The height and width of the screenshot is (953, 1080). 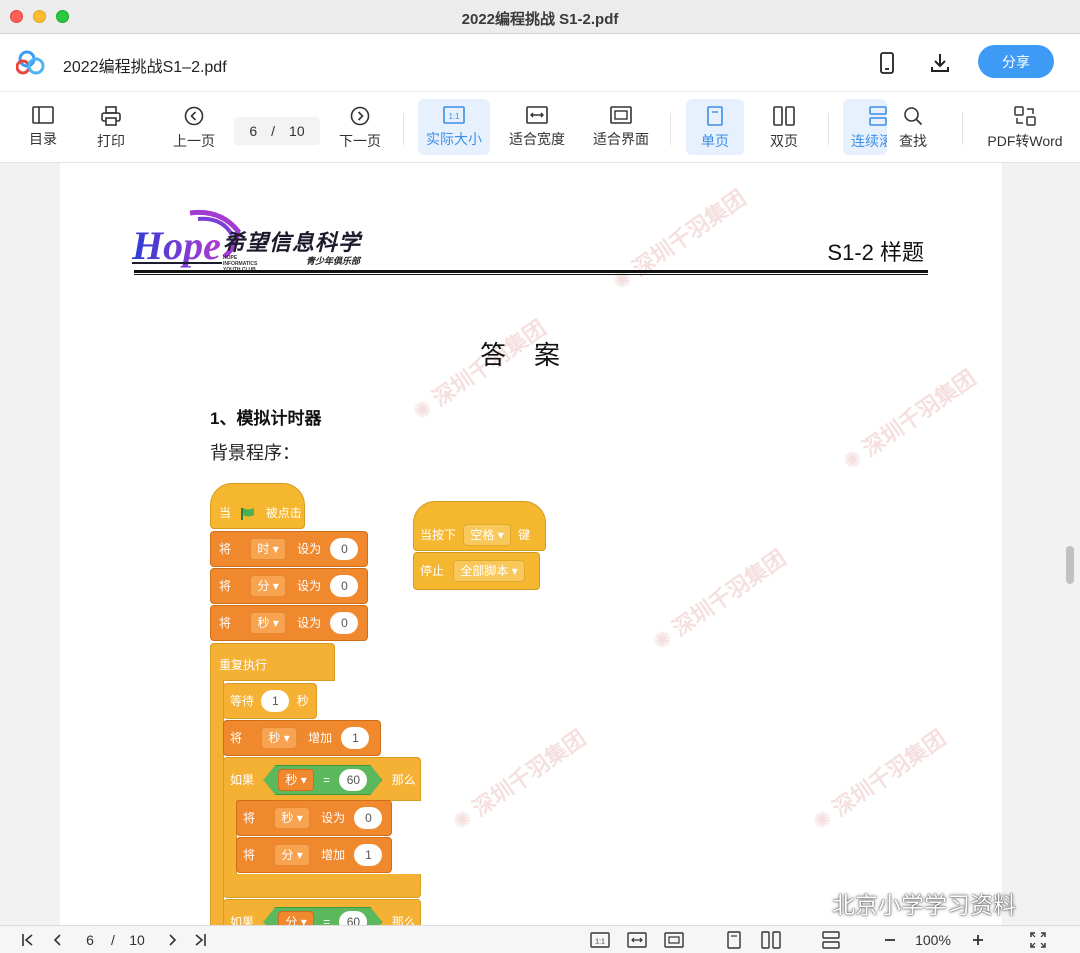 I want to click on zoom-in-icon, so click(x=978, y=940).